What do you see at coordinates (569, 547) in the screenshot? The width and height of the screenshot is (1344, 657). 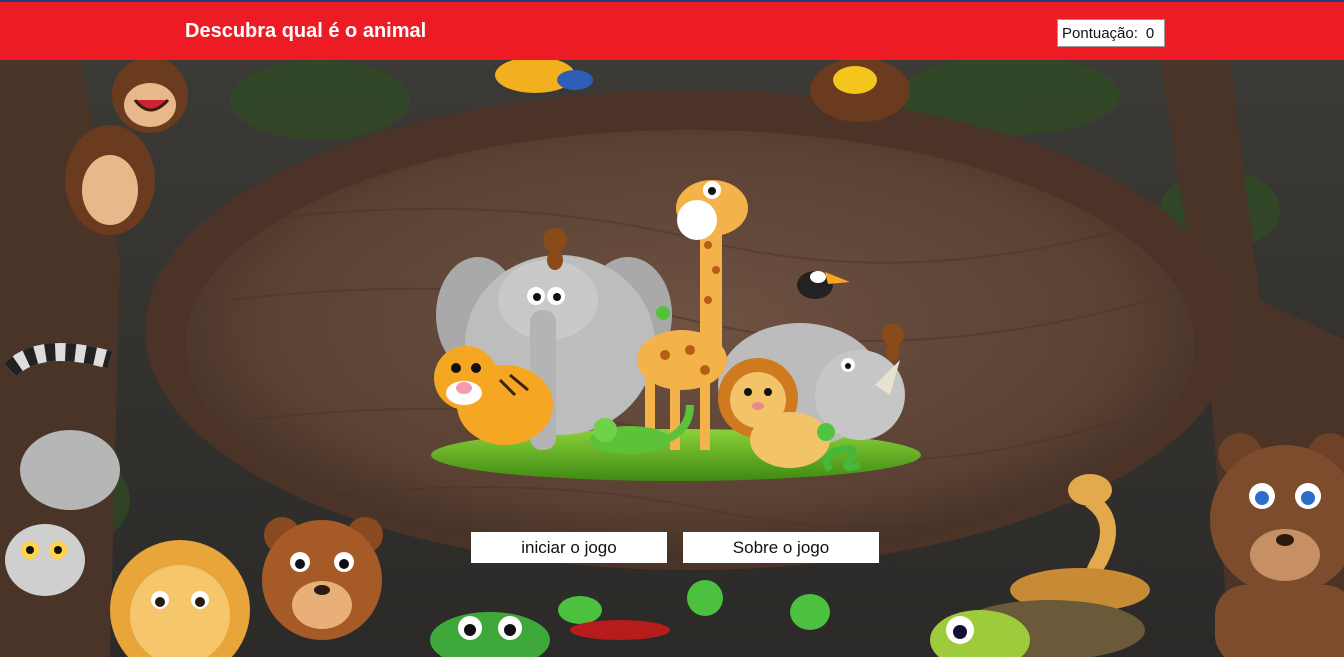 I see `start-game-button: iniciar o jogo` at bounding box center [569, 547].